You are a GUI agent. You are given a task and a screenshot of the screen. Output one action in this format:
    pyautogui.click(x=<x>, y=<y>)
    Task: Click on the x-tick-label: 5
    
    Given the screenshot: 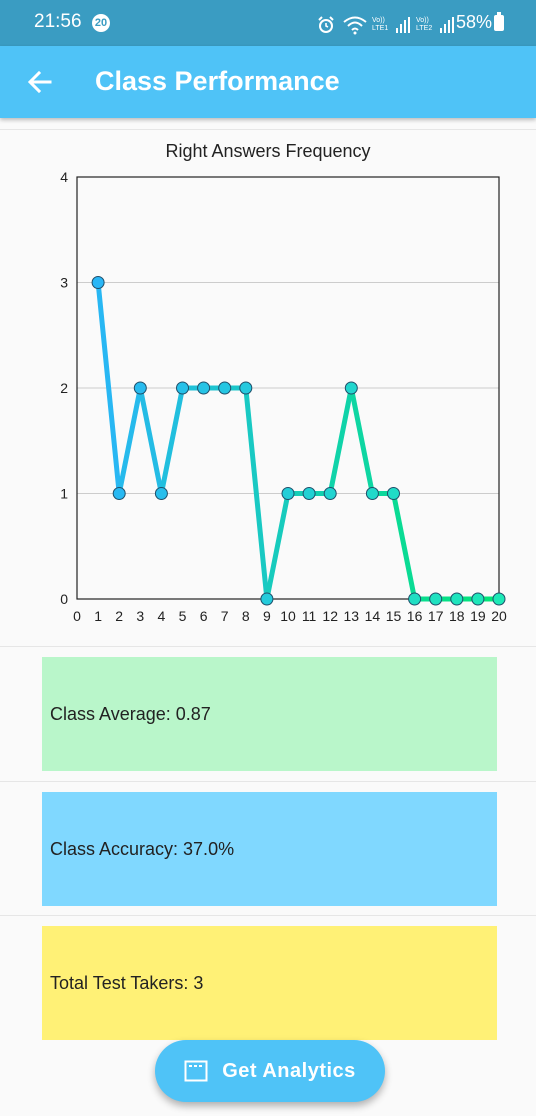 What is the action you would take?
    pyautogui.click(x=183, y=616)
    